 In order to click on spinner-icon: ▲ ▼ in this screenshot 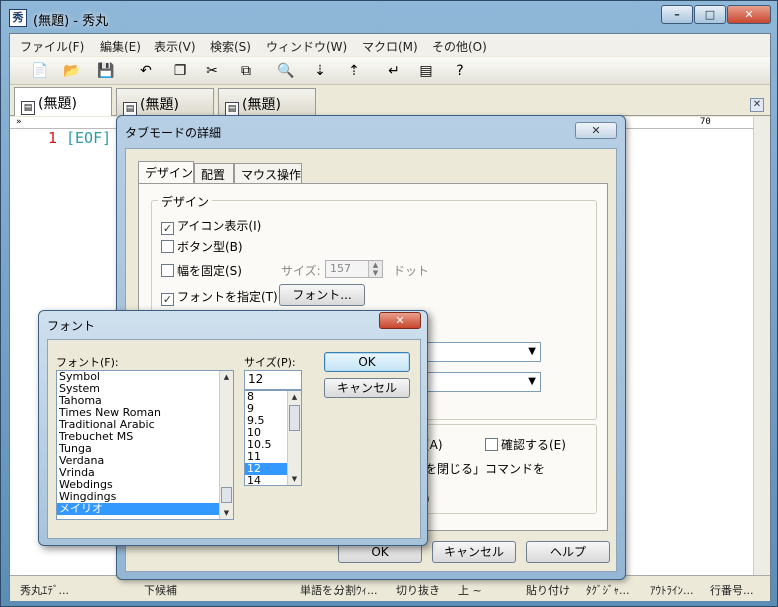, I will do `click(375, 269)`.